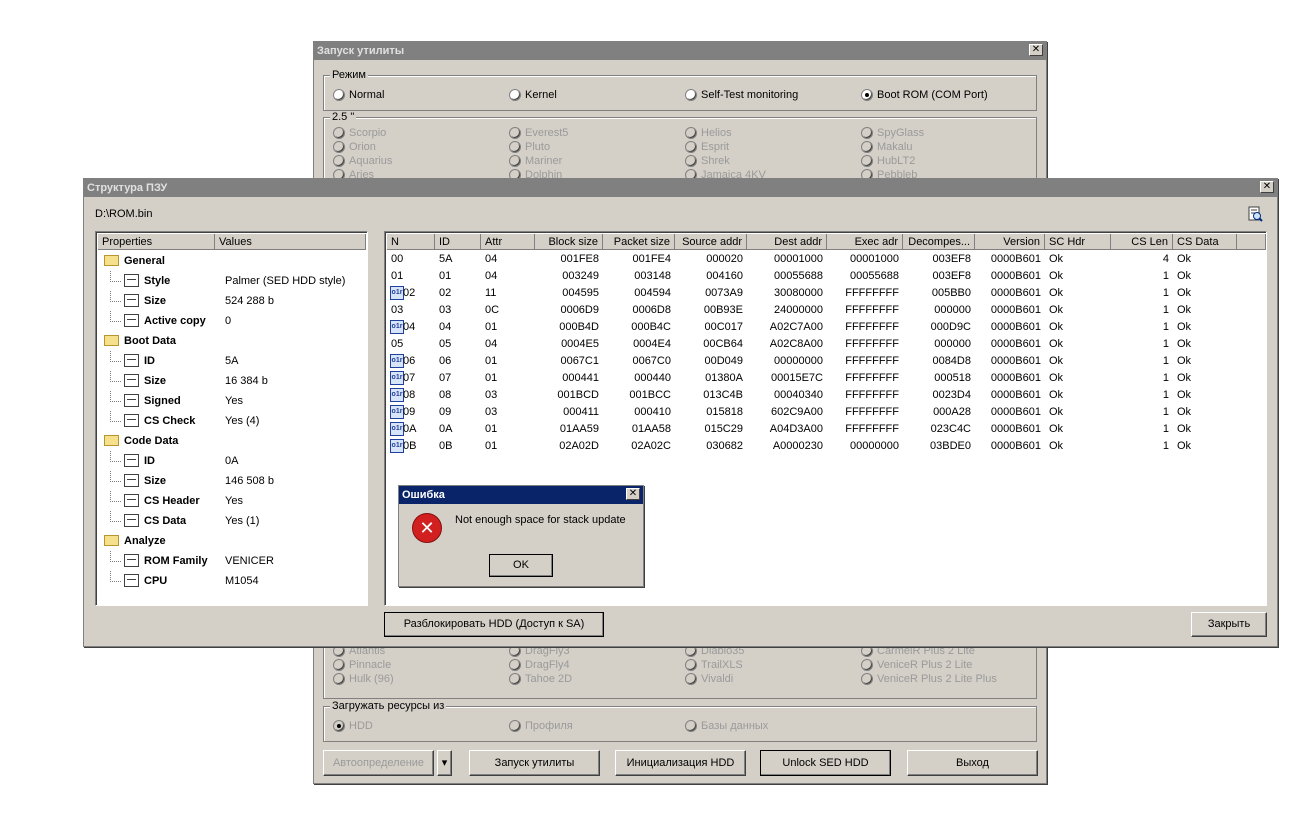 Image resolution: width=1297 pixels, height=828 pixels. Describe the element at coordinates (1267, 187) in the screenshot. I see `rom-close-icon-button: ✕` at that location.